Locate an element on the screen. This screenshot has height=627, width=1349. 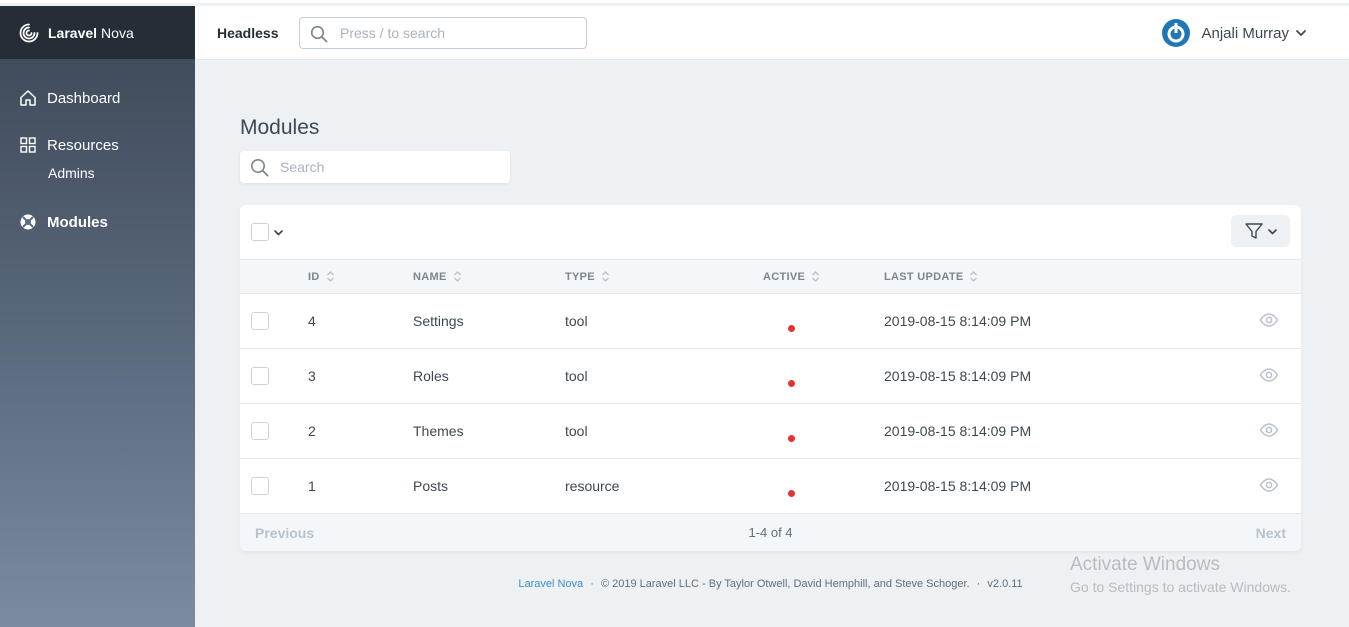
cell-id: 4 is located at coordinates (312, 321).